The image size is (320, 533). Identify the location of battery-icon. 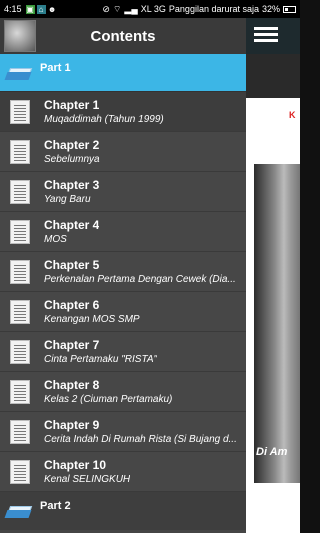
(289, 9).